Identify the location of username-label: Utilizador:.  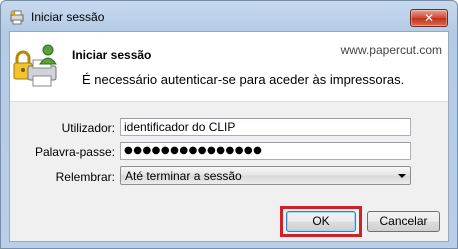
(88, 128).